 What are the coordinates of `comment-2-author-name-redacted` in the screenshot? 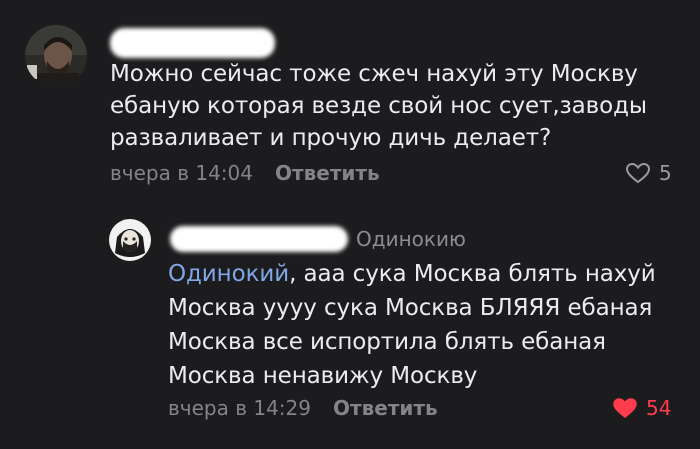 It's located at (259, 239).